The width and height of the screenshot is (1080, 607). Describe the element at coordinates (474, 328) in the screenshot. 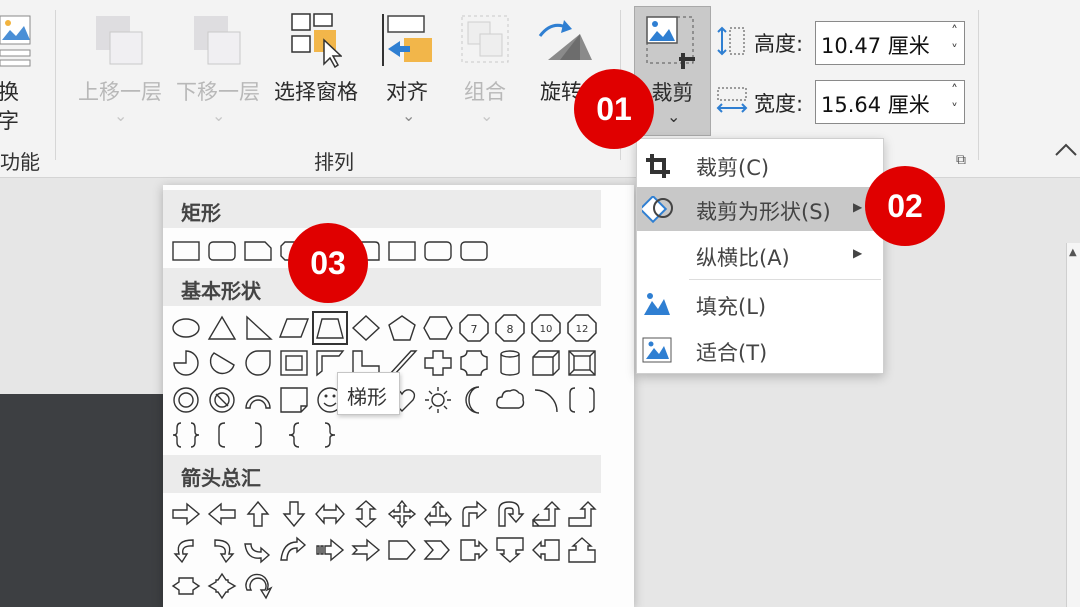

I see `octagon-7-icon: 7` at that location.